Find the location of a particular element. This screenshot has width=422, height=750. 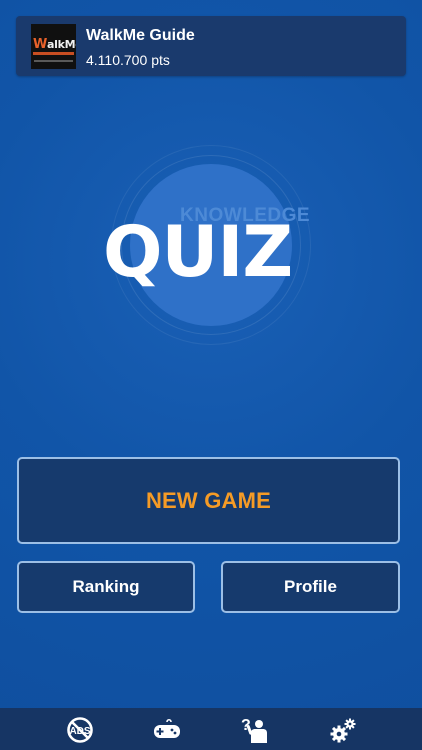

tab-game is located at coordinates (167, 730).